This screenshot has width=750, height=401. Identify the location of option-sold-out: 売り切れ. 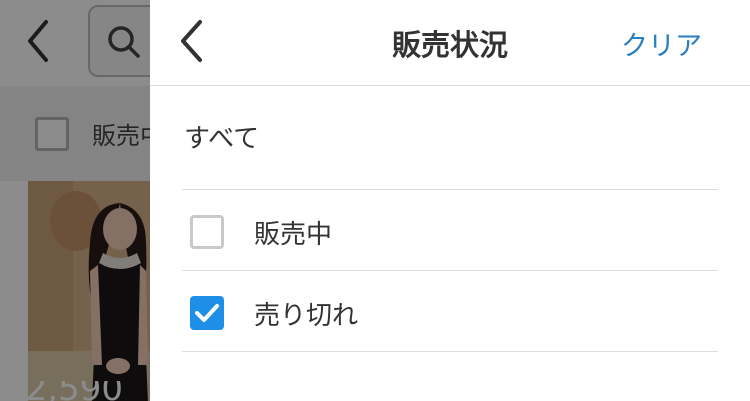
(450, 311).